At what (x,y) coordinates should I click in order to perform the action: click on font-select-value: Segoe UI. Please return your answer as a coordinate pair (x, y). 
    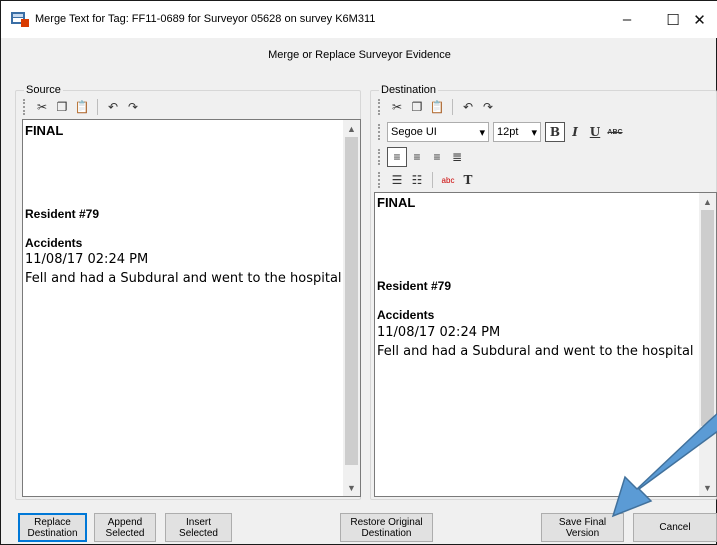
    Looking at the image, I should click on (414, 132).